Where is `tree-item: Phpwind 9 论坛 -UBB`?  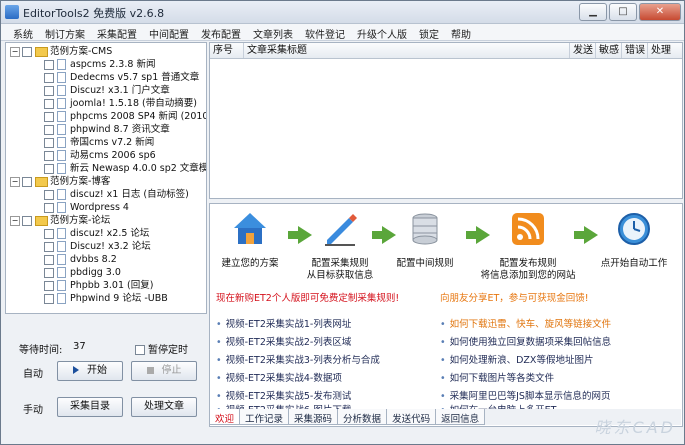 tree-item: Phpwind 9 论坛 -UBB is located at coordinates (106, 298).